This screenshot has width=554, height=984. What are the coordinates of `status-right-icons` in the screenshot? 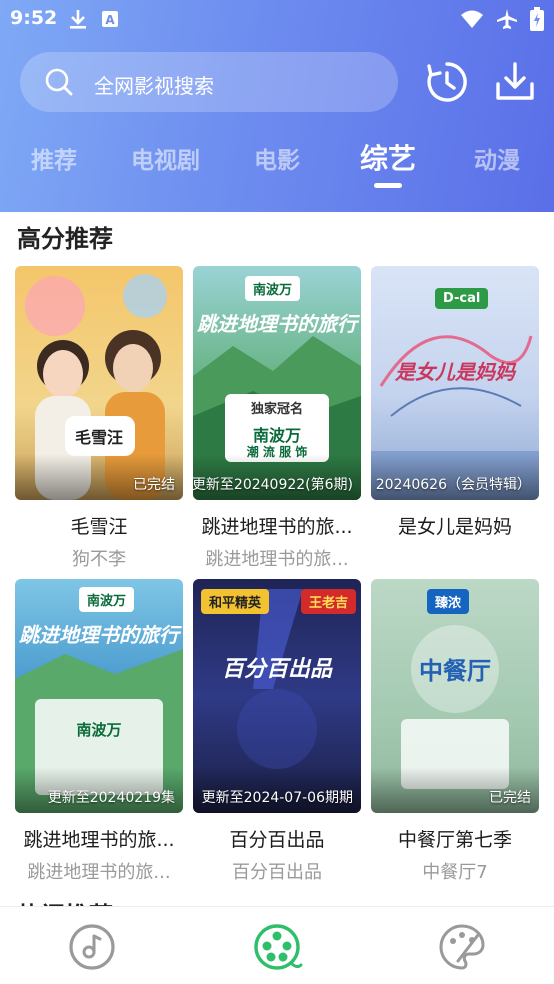 It's located at (502, 21).